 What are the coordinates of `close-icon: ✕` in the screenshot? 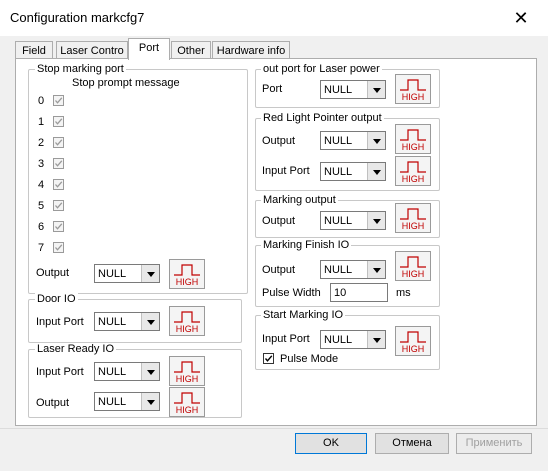 It's located at (521, 18).